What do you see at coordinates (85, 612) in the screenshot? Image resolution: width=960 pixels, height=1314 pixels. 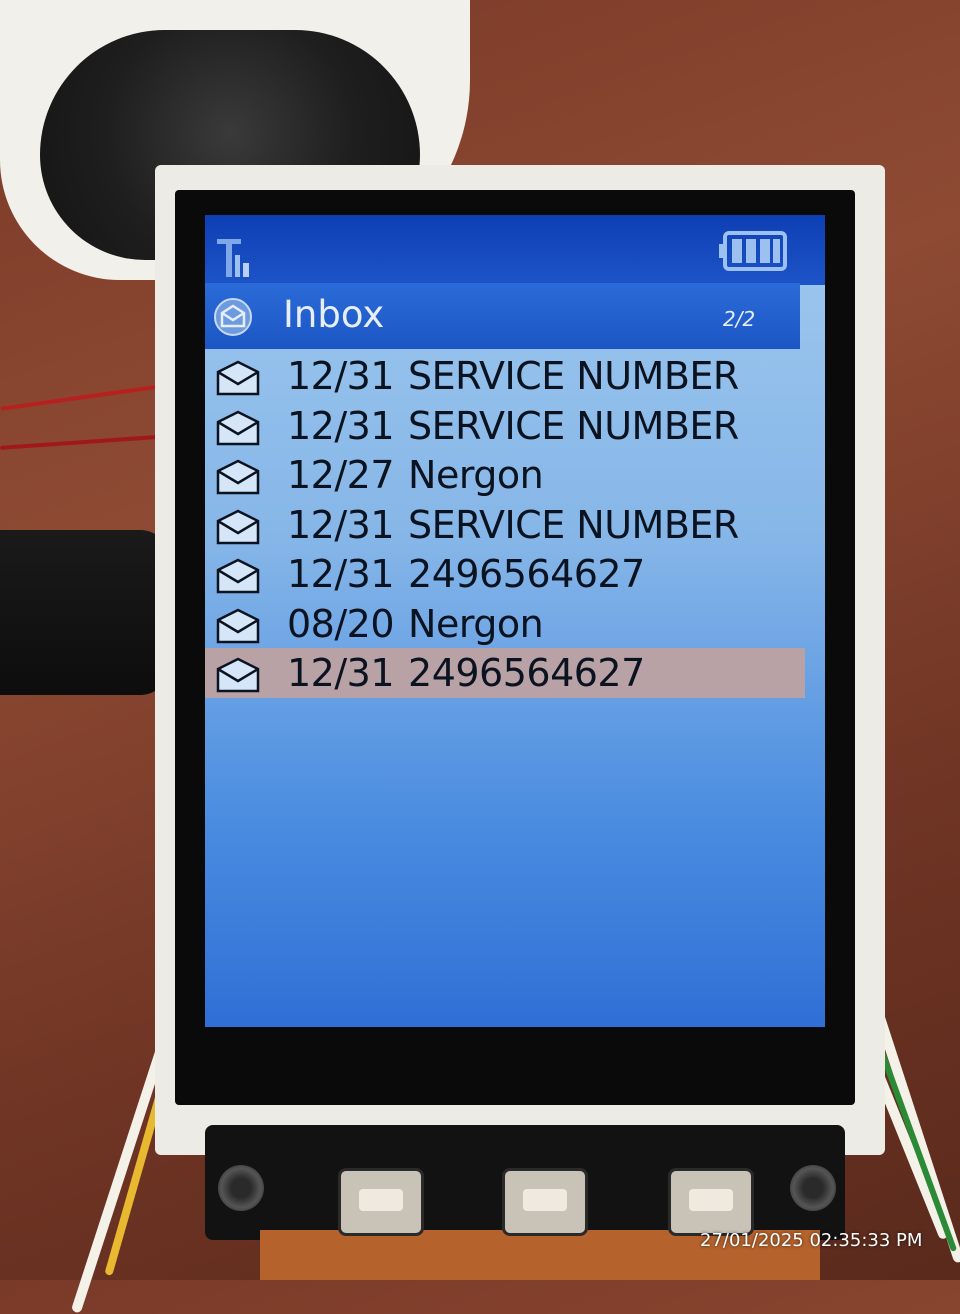 I see `usb-cable` at bounding box center [85, 612].